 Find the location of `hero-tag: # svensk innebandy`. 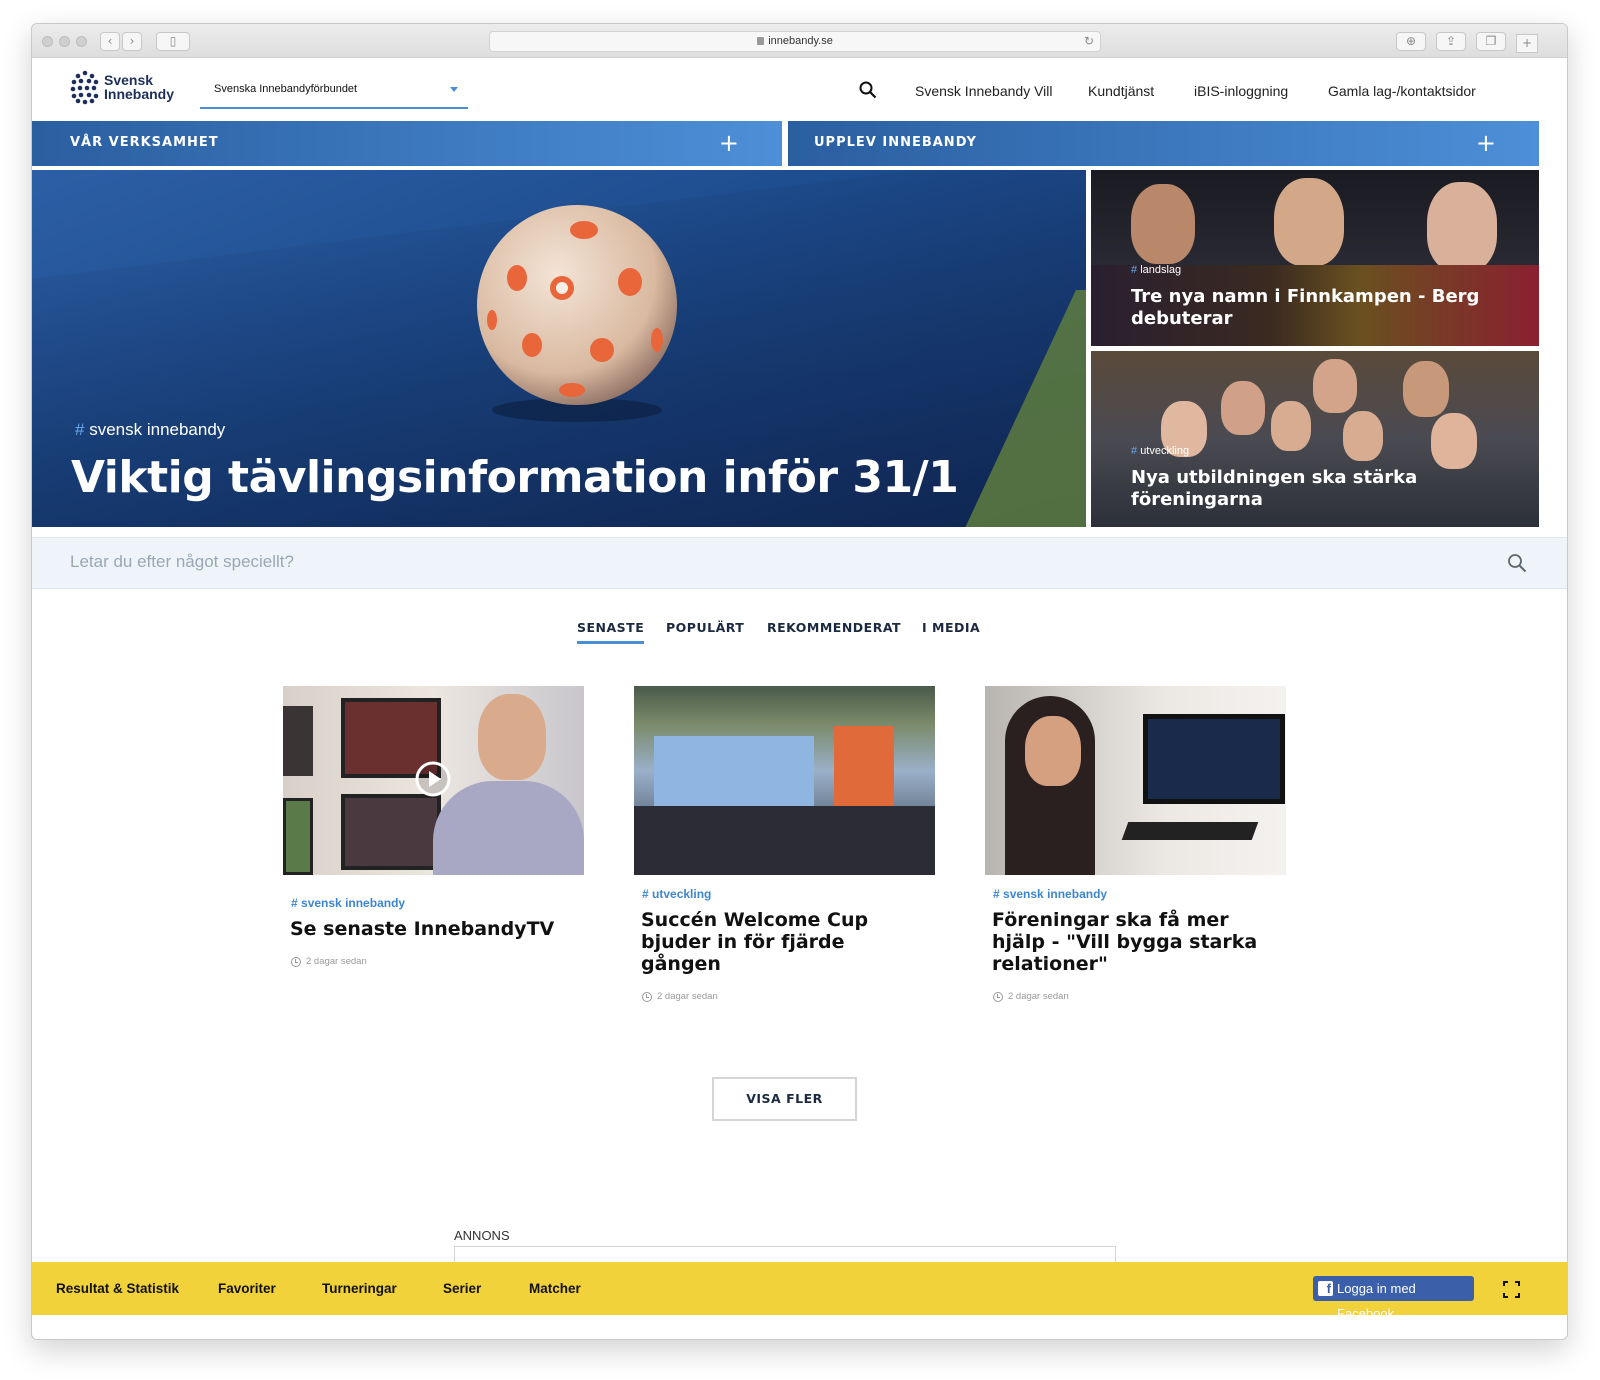

hero-tag: # svensk innebandy is located at coordinates (150, 430).